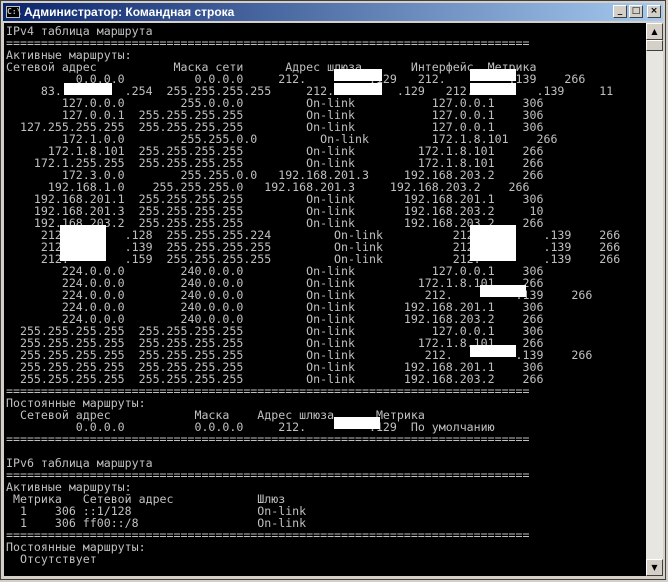 This screenshot has height=582, width=668. What do you see at coordinates (654, 299) in the screenshot?
I see `vertical-scrollbar: ▲ ▼` at bounding box center [654, 299].